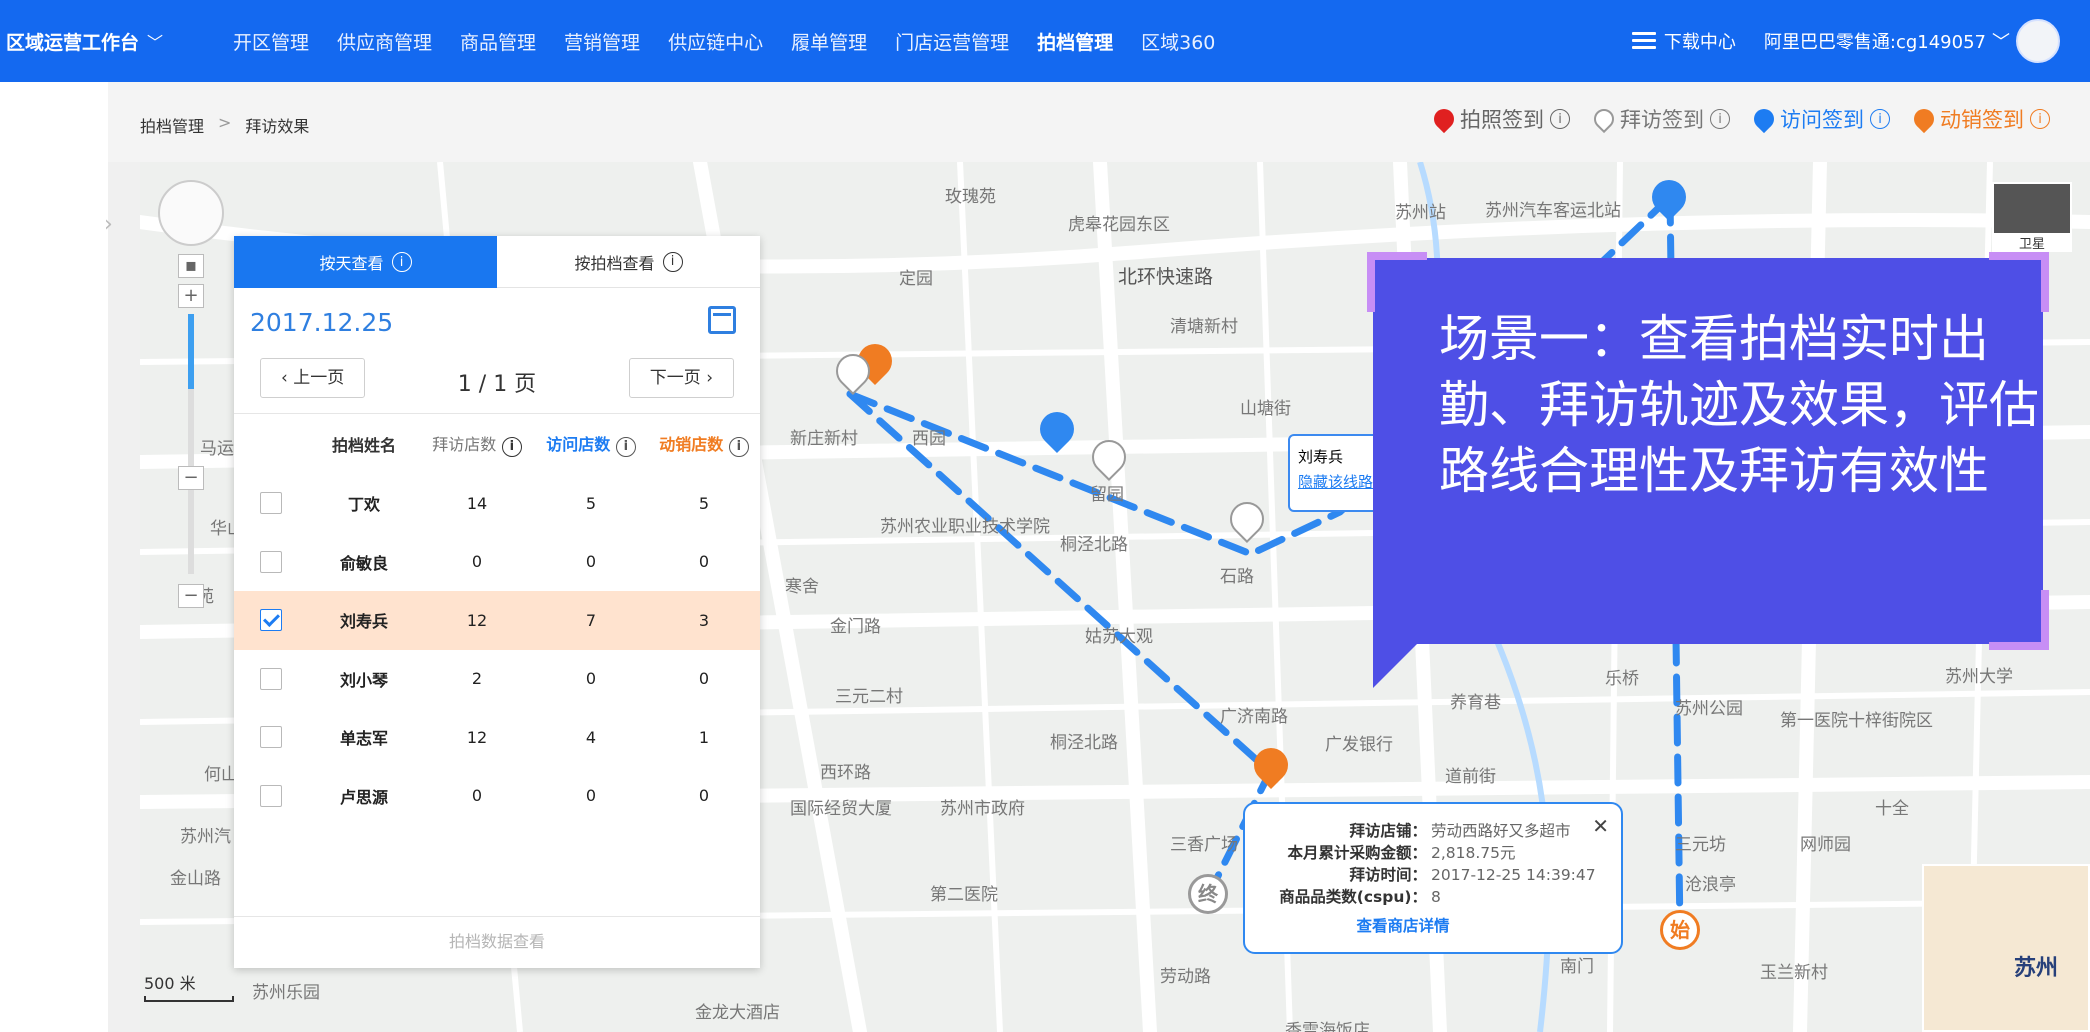 The width and height of the screenshot is (2090, 1032). What do you see at coordinates (1388, 831) in the screenshot?
I see `store-info-key: 拜访店铺：` at bounding box center [1388, 831].